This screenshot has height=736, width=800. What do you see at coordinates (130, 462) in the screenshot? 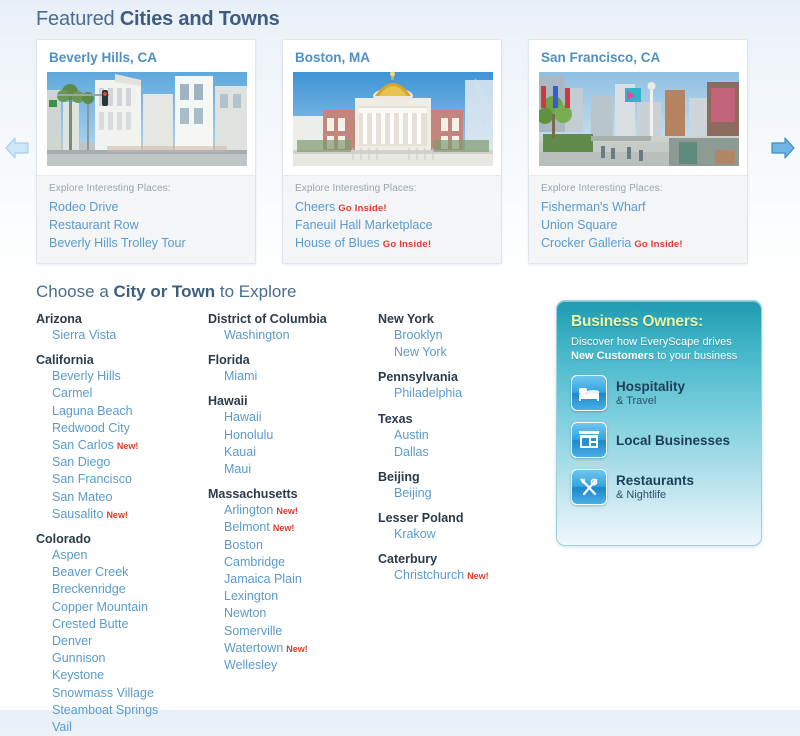
I see `list-item: San Diego` at bounding box center [130, 462].